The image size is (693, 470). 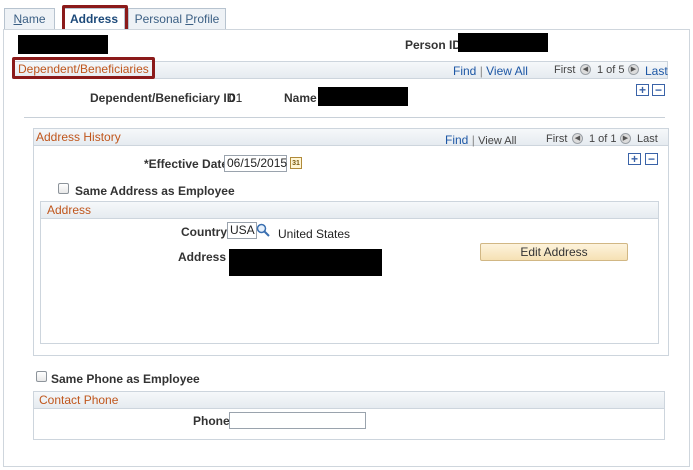 I want to click on same-address-checkbox, so click(x=63, y=188).